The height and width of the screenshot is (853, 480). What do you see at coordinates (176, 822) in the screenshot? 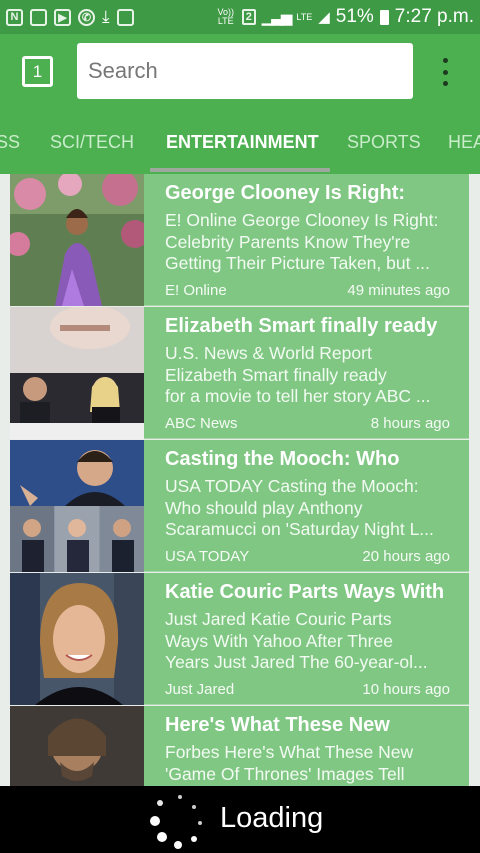
I see `loading-spinner-icon` at bounding box center [176, 822].